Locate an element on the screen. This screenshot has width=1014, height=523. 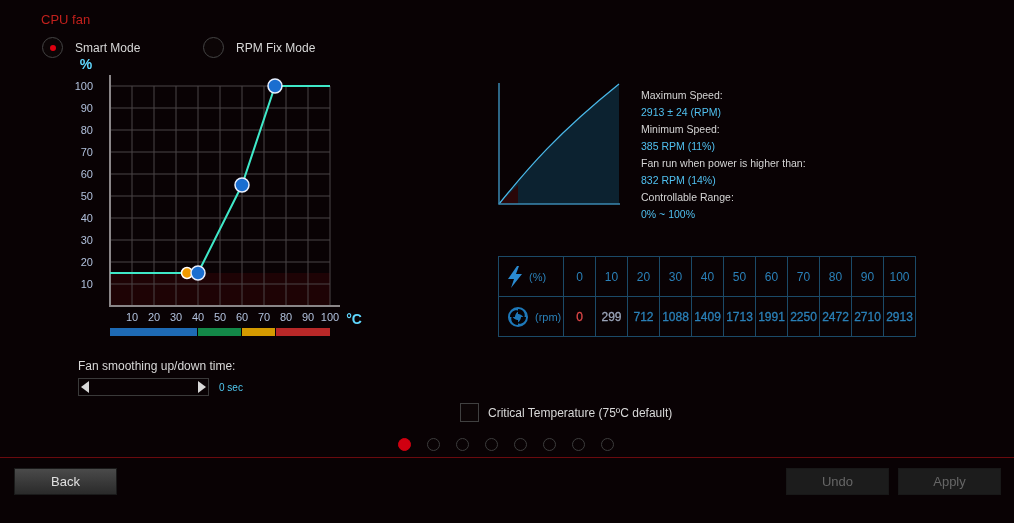
page-dot is located at coordinates (404, 444).